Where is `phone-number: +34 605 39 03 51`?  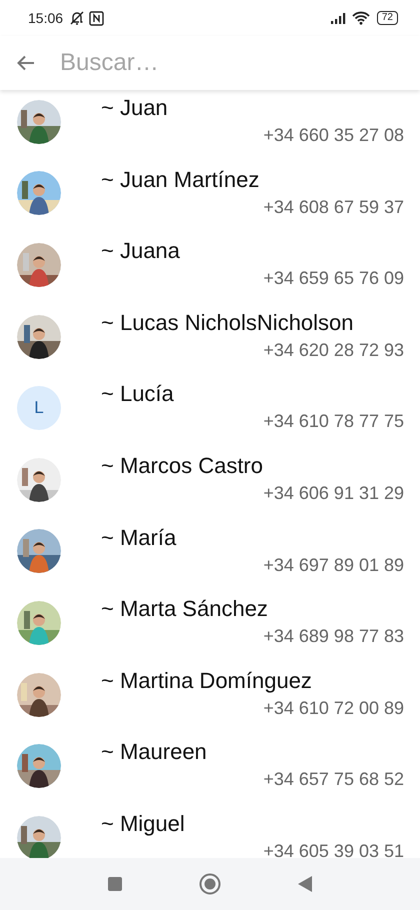 phone-number: +34 605 39 03 51 is located at coordinates (333, 849).